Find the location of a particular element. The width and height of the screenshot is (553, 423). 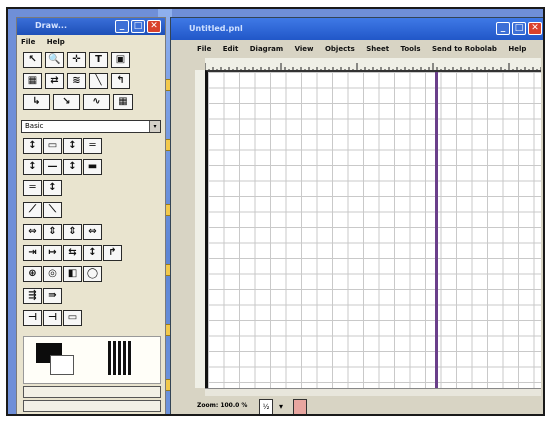

shape-category-value: Basic is located at coordinates (34, 126).